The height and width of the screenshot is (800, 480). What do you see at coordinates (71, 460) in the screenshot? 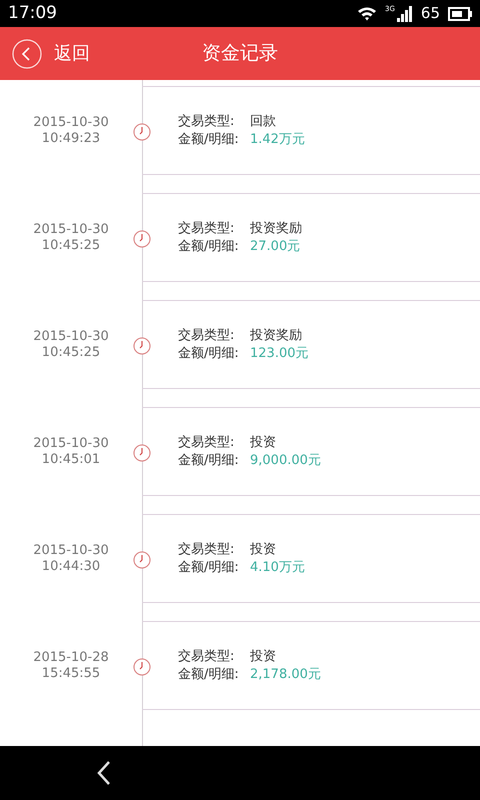
I see `record-time: 10:45:01` at bounding box center [71, 460].